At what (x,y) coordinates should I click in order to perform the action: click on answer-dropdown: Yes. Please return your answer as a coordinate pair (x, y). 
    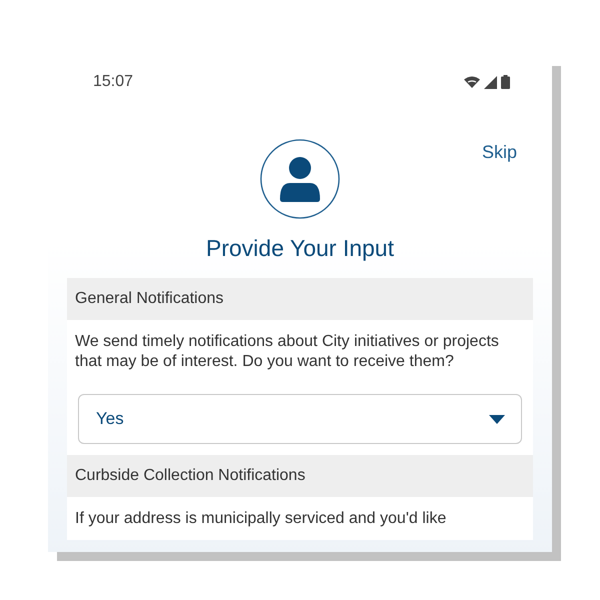
    Looking at the image, I should click on (300, 419).